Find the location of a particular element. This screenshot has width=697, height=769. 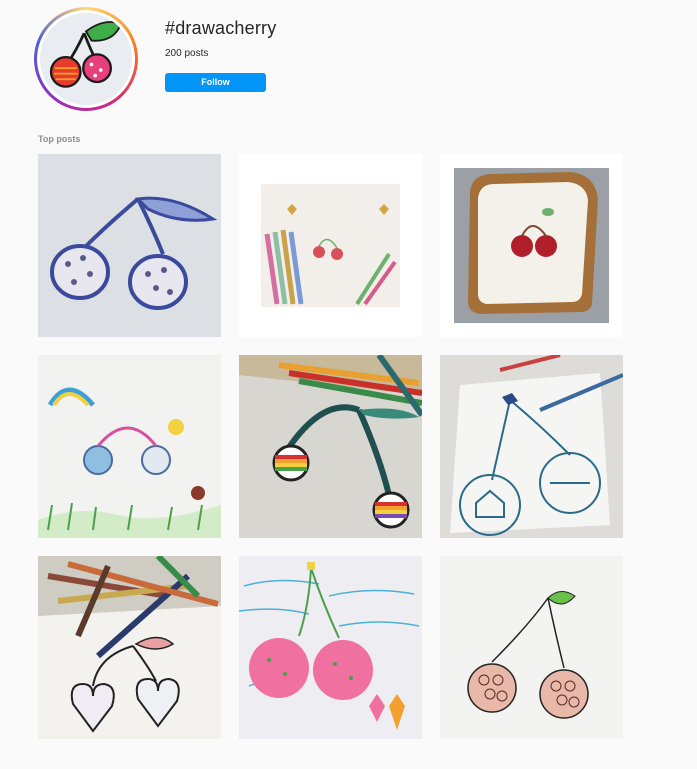

post-image-pencils-cherry is located at coordinates (330, 245).